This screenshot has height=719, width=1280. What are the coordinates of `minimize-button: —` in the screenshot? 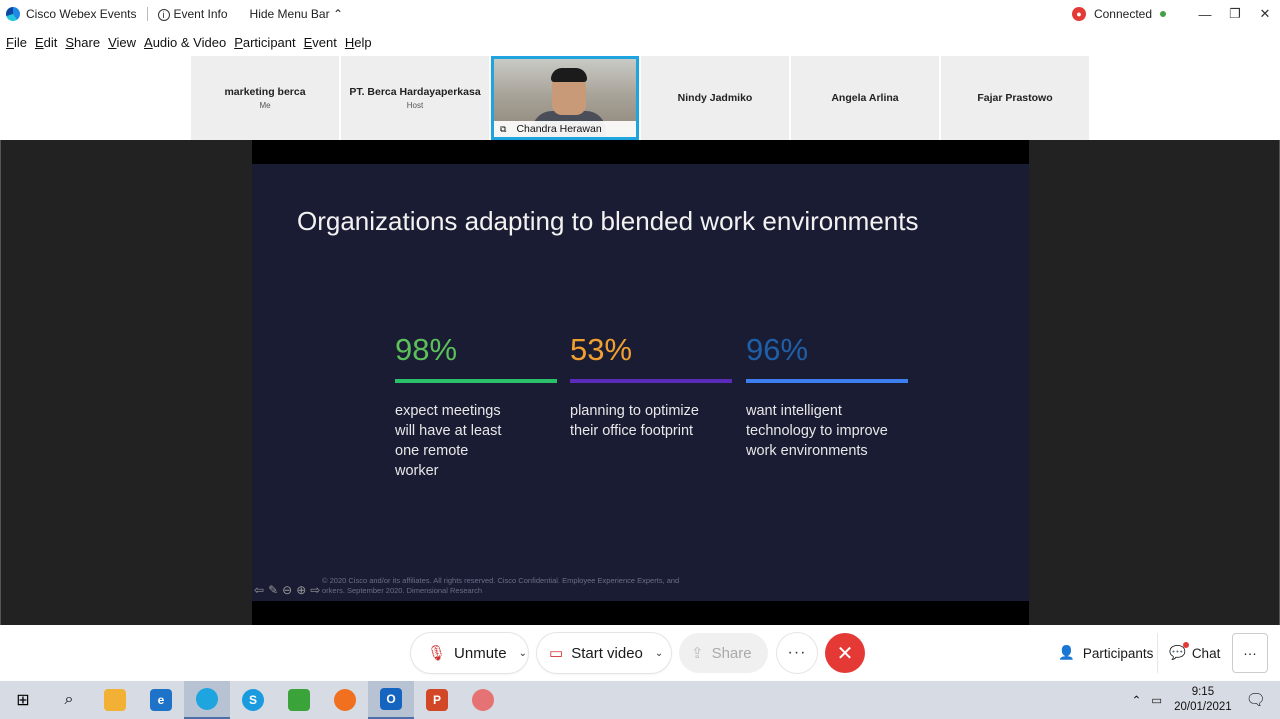 It's located at (1205, 14).